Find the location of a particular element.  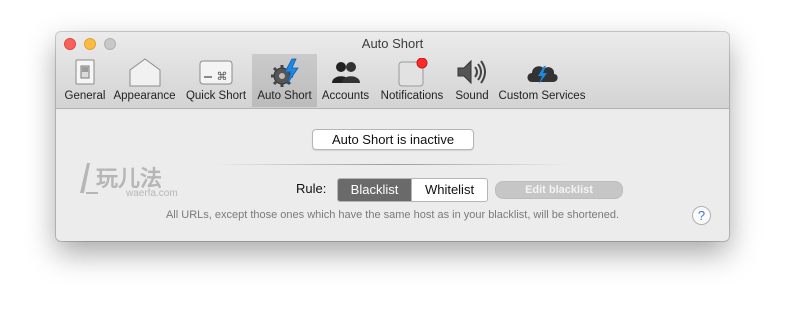

tab-sound: Sound is located at coordinates (472, 80).